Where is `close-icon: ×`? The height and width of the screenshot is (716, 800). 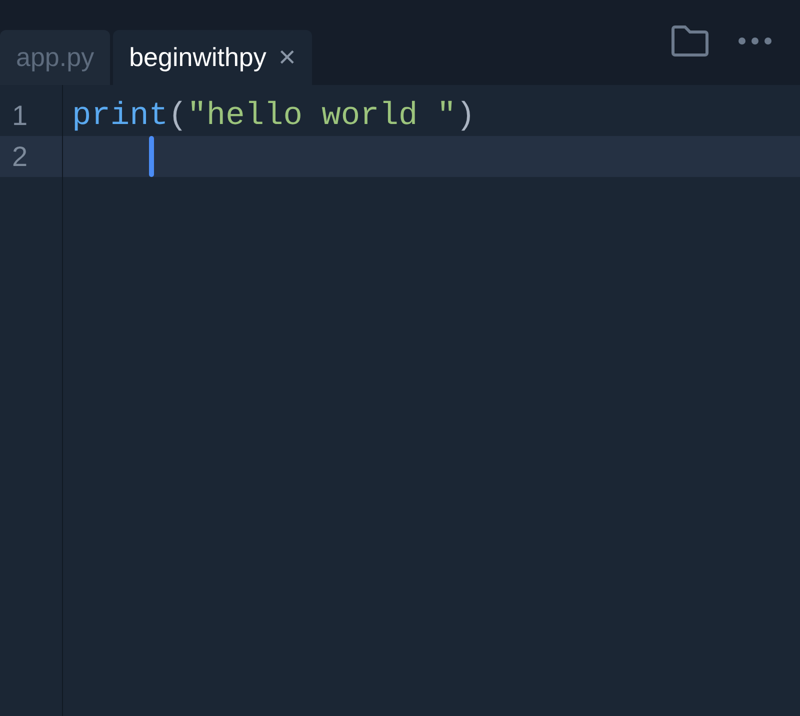 close-icon: × is located at coordinates (287, 57).